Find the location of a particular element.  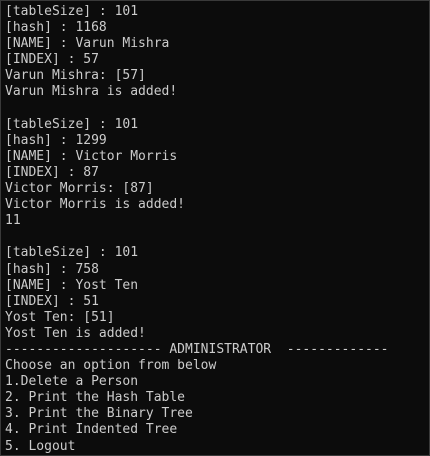

menu-option-print-indented-tree: 4. Print Indented Tree is located at coordinates (91, 430).